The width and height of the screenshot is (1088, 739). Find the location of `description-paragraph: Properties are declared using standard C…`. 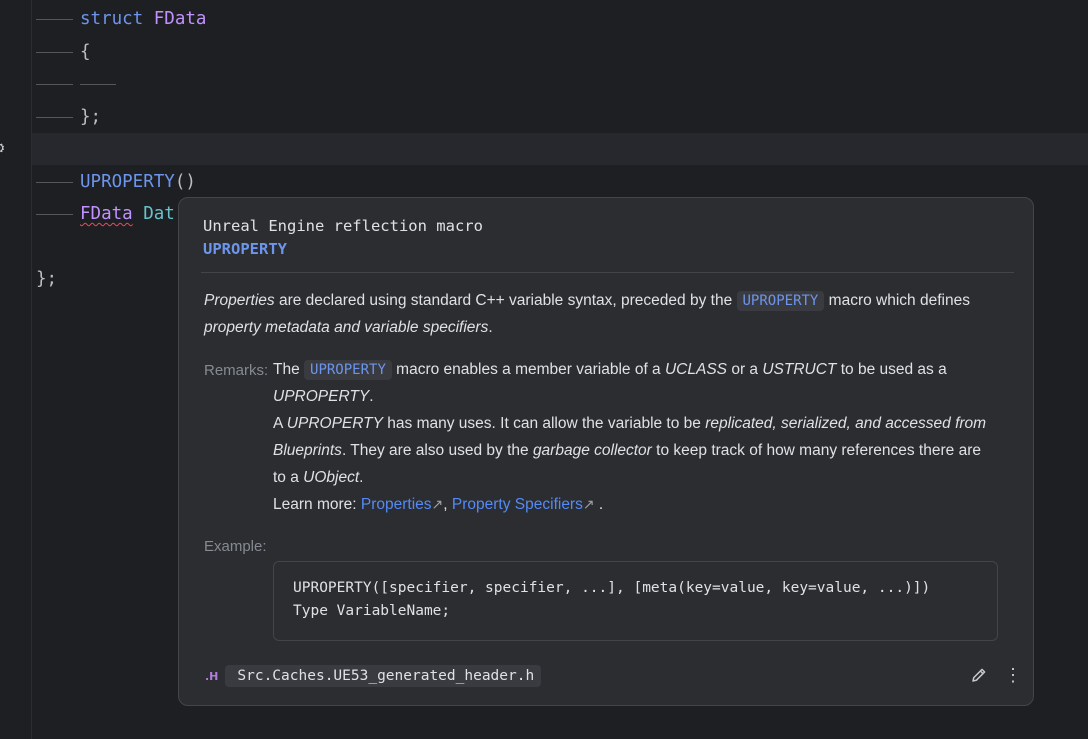

description-paragraph: Properties are declared using standard C… is located at coordinates (587, 313).